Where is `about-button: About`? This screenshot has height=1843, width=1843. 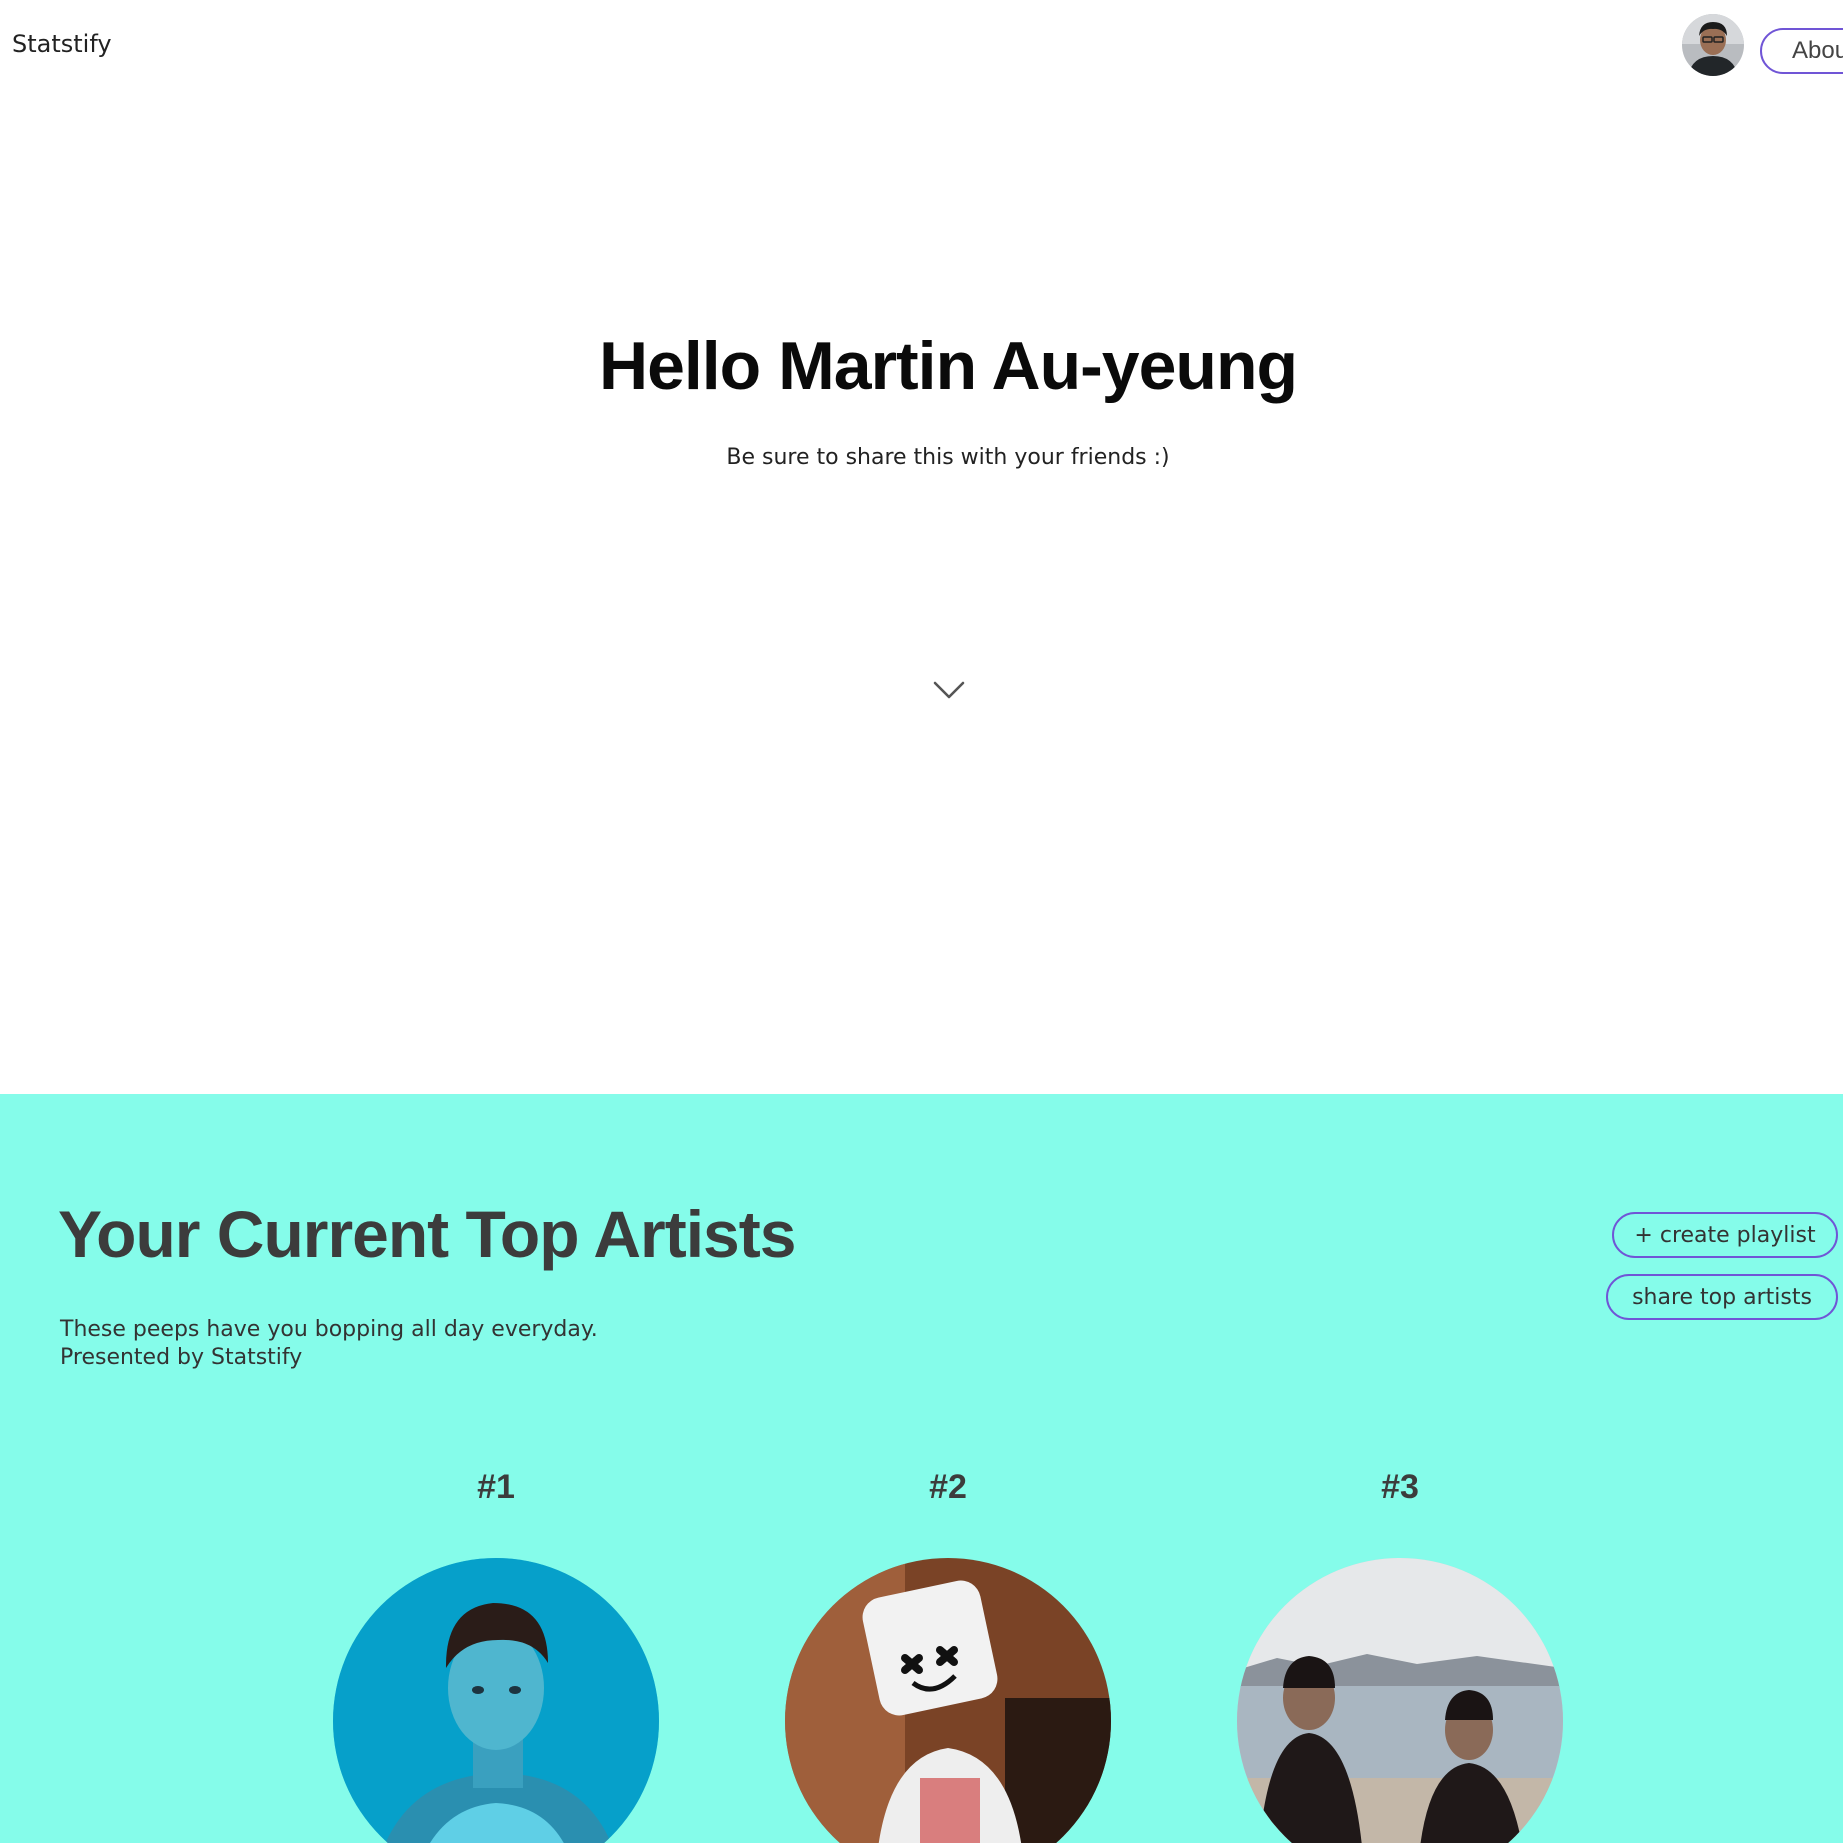 about-button: About is located at coordinates (1801, 51).